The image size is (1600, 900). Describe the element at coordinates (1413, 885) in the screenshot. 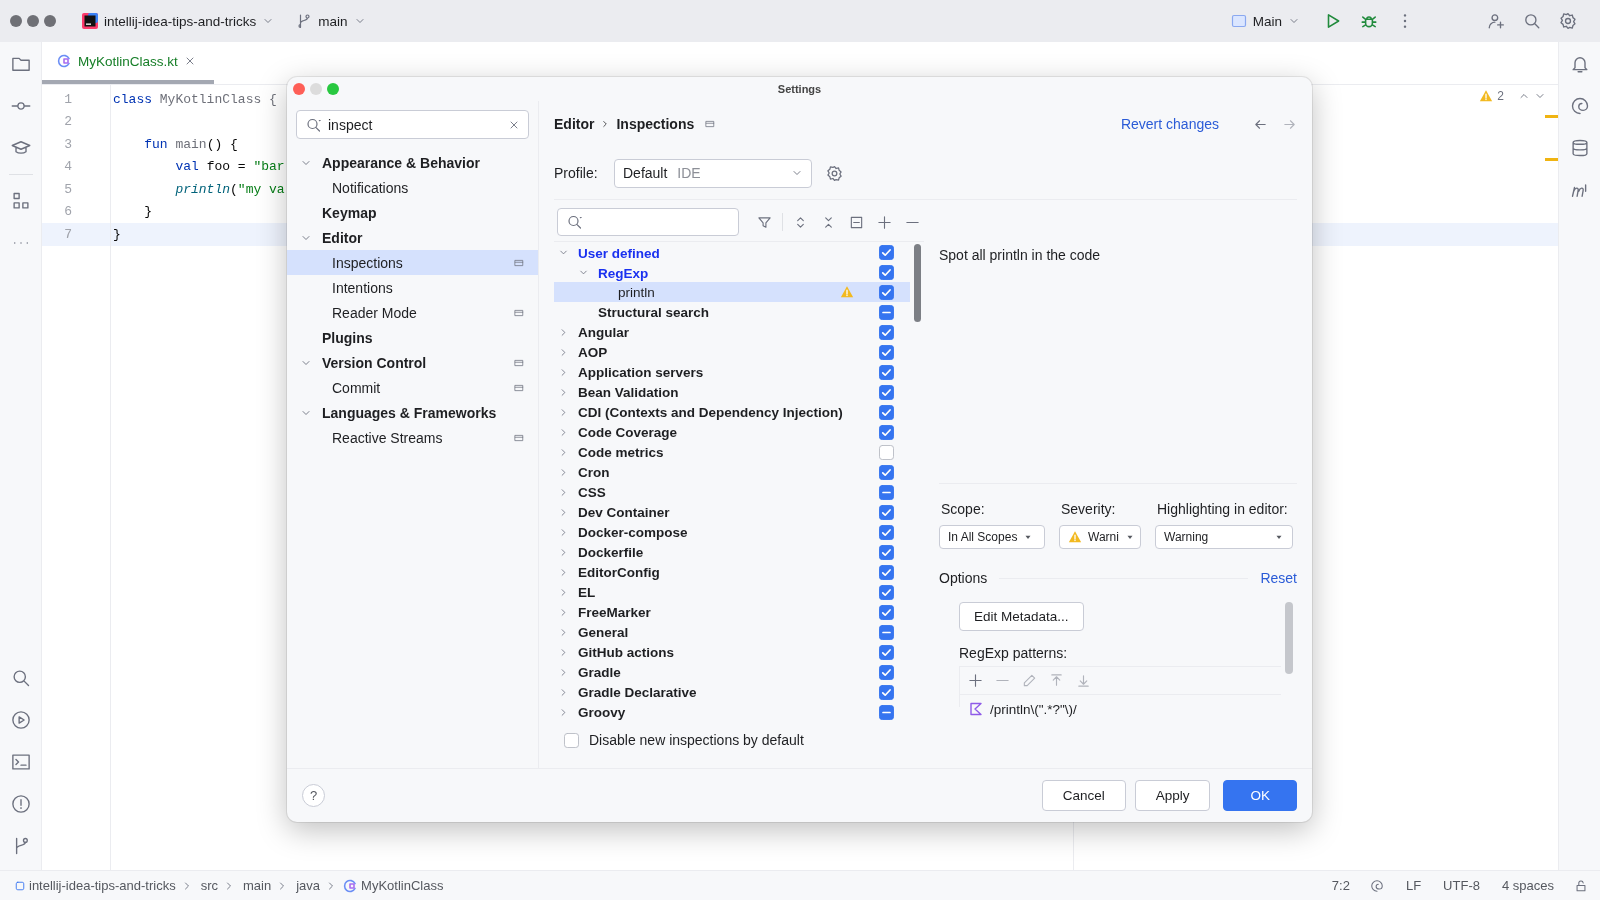

I see `line-ending: LF` at that location.